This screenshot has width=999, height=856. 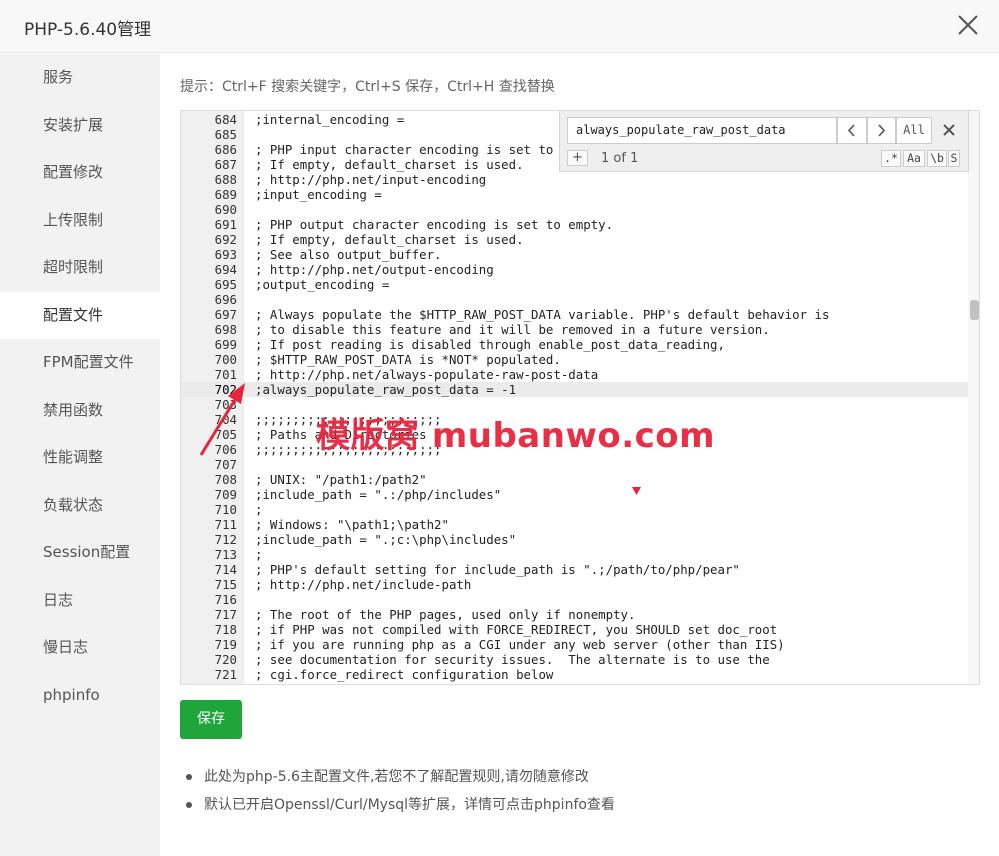 What do you see at coordinates (329, 119) in the screenshot?
I see `line-code: ;internal_encoding =` at bounding box center [329, 119].